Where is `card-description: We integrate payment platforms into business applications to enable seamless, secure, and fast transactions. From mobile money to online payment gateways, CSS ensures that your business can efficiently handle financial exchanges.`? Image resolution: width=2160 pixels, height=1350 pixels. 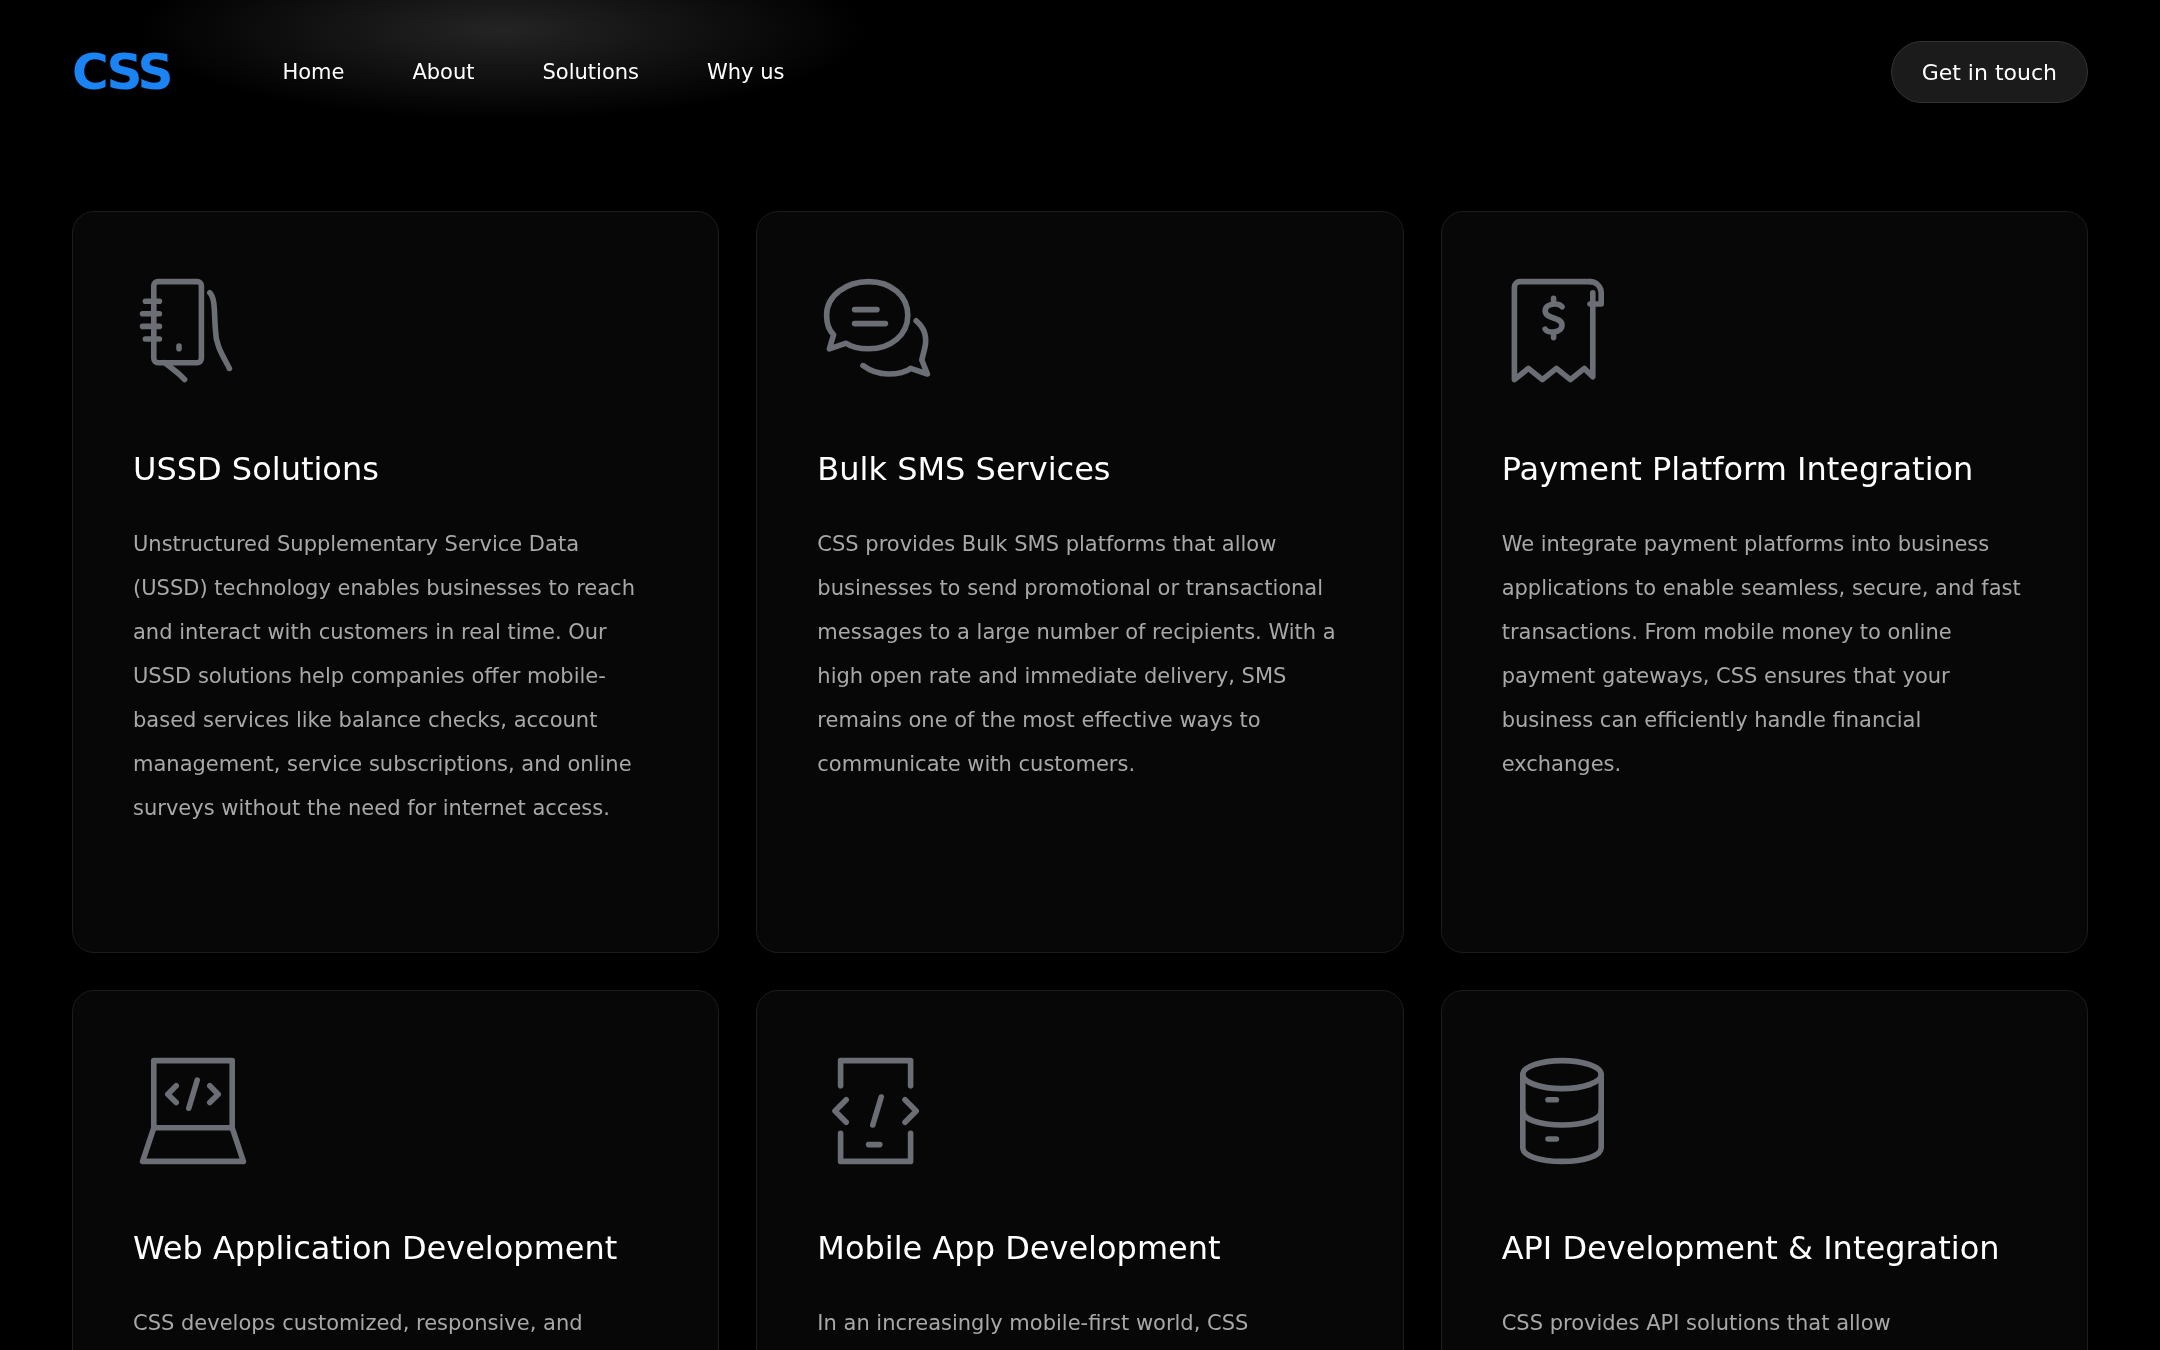
card-description: We integrate payment platforms into business applications to enable seamless, secure, and fast transactions. From mobile money to online payment gateways, CSS ensures that your business can efficiently handle financial exchanges. is located at coordinates (1761, 654).